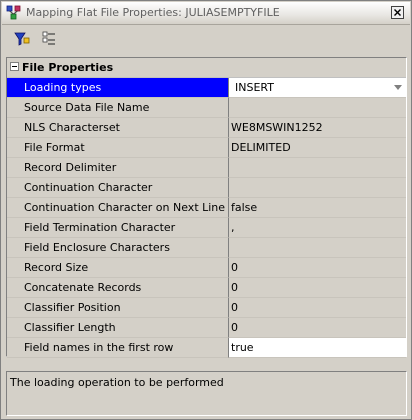 This screenshot has width=412, height=420. I want to click on toolbar, so click(206, 39).